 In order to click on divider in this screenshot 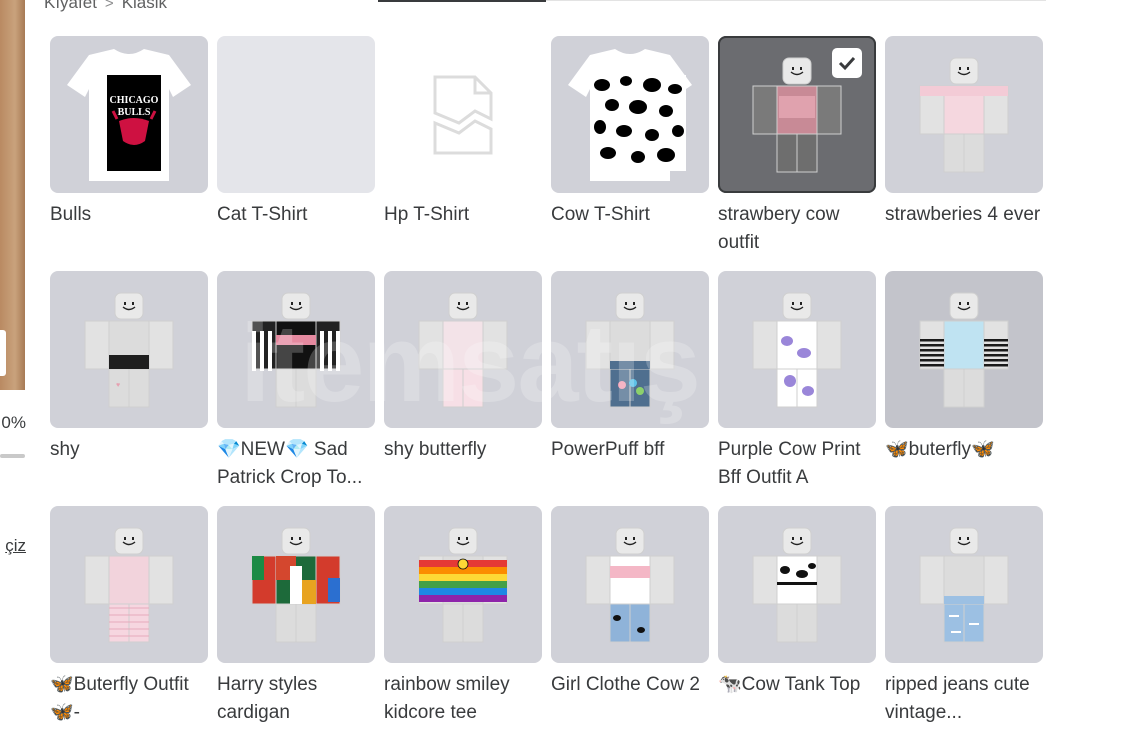, I will do `click(796, 0)`.